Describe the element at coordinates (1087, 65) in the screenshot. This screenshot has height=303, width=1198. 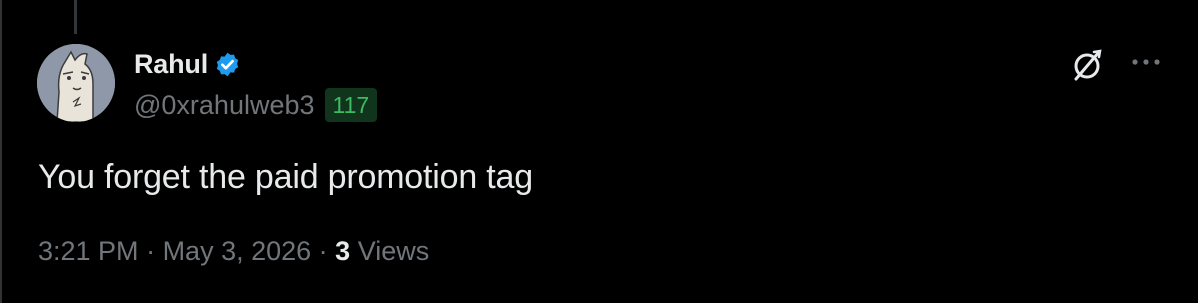
I see `grok-icon` at that location.